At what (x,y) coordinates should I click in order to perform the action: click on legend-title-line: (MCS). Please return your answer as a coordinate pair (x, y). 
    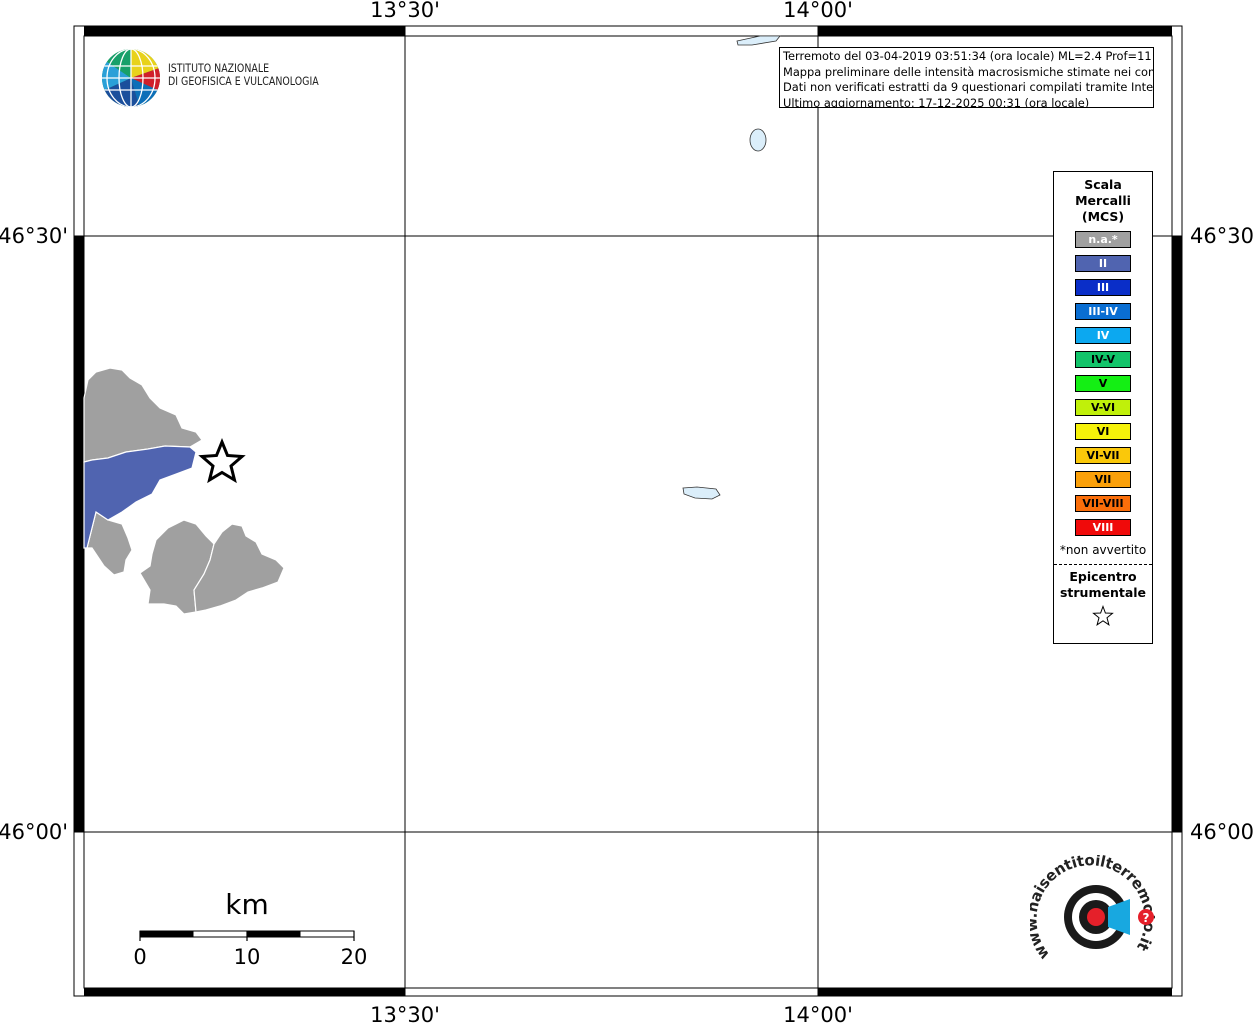
    Looking at the image, I should click on (1103, 216).